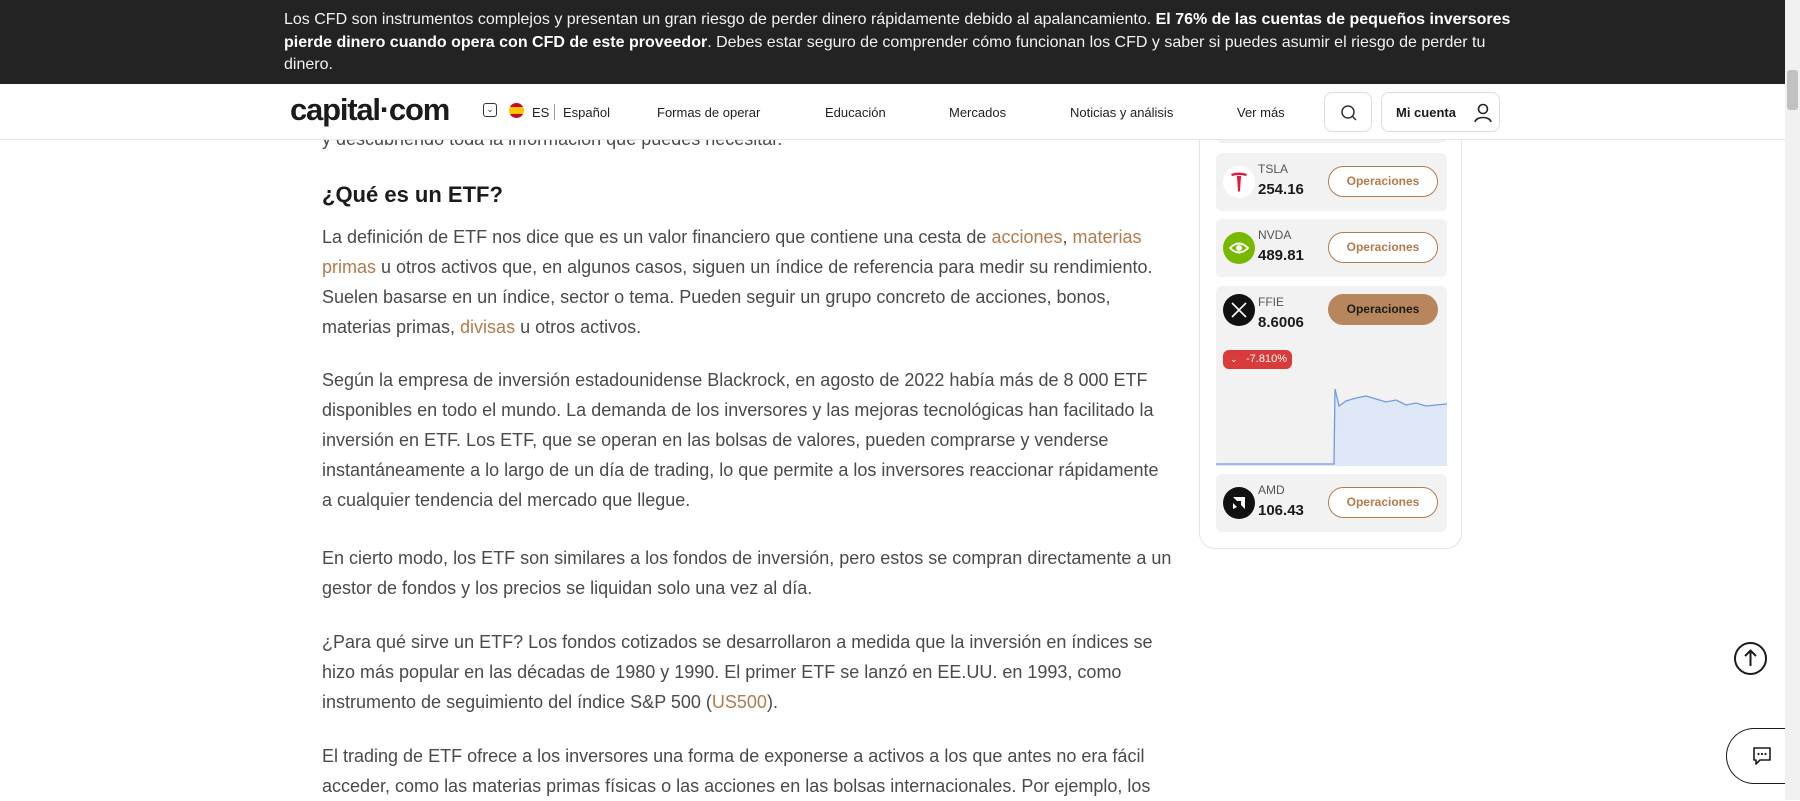 The width and height of the screenshot is (1800, 801). Describe the element at coordinates (490, 110) in the screenshot. I see `language-dropdown-icon: ⌄` at that location.